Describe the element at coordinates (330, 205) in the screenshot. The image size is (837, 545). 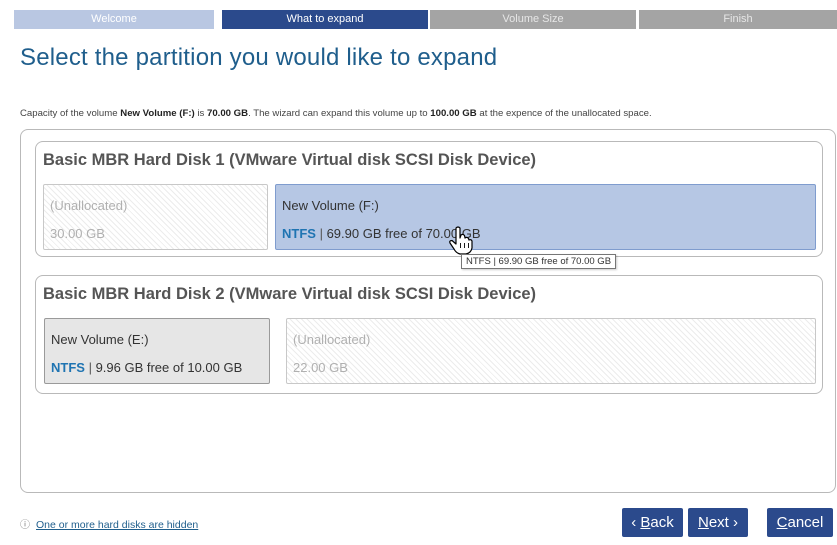
I see `partition-name: New Volume (F:)` at that location.